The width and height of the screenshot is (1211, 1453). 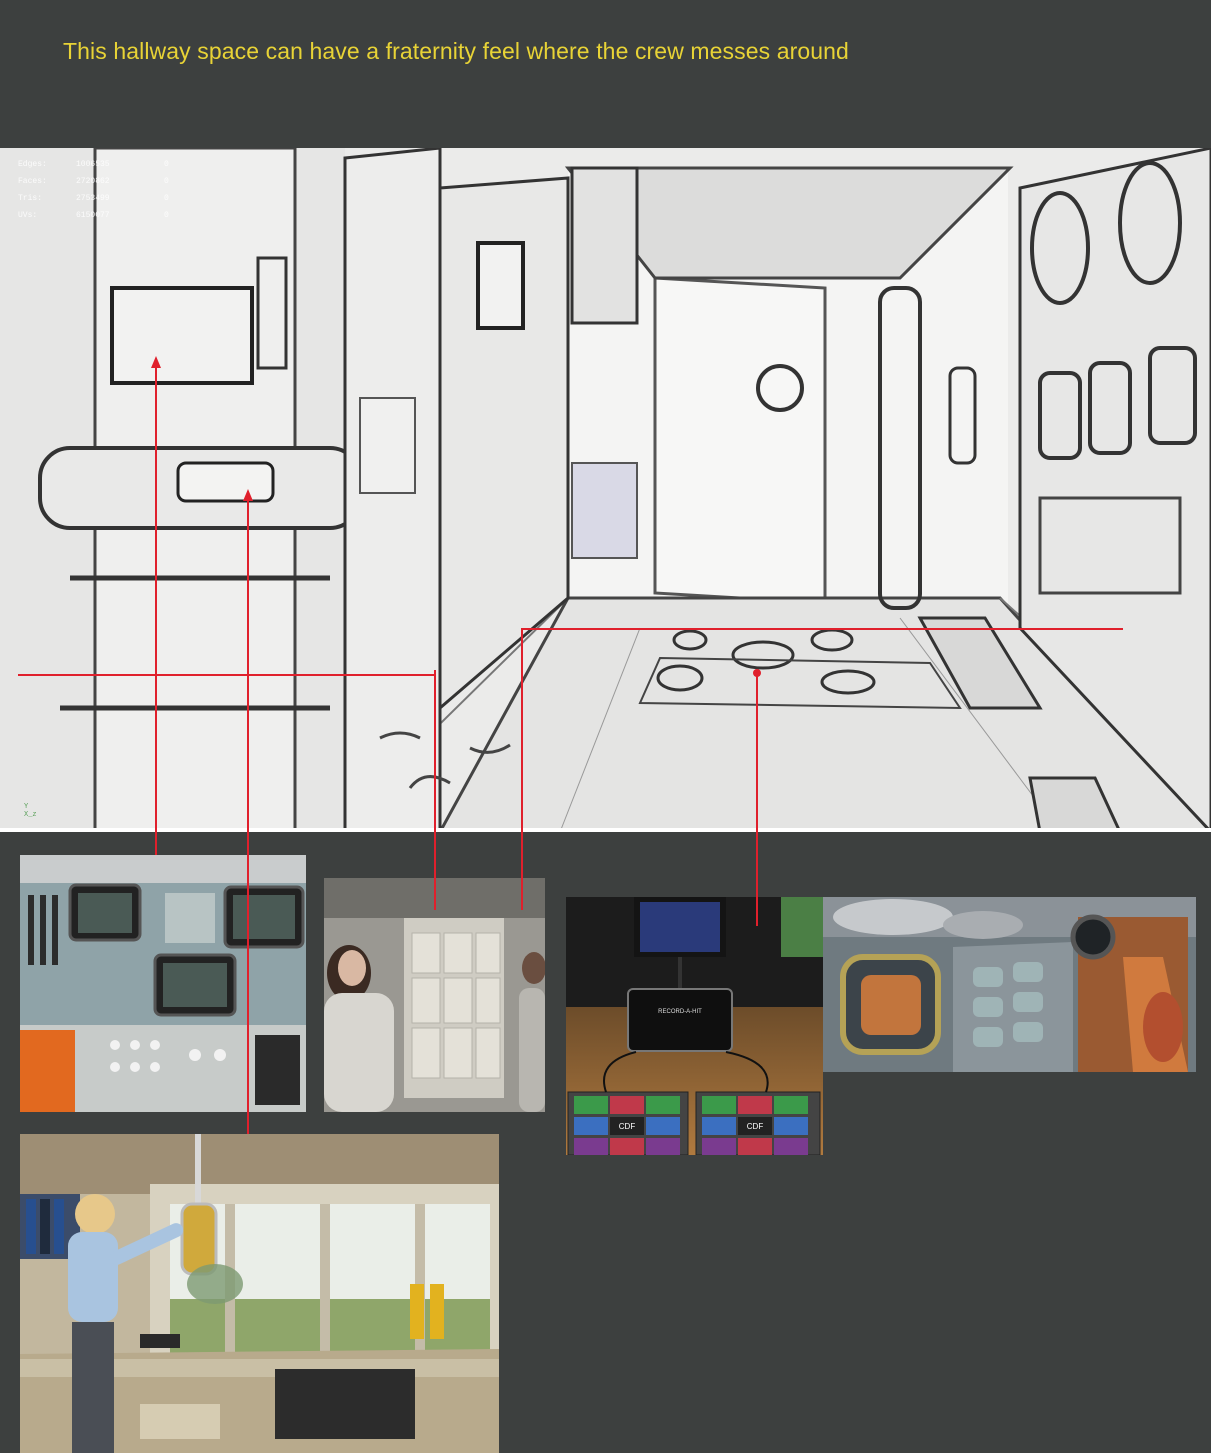 What do you see at coordinates (93, 181) in the screenshot?
I see `stats-row: Faces: 2720862 0` at bounding box center [93, 181].